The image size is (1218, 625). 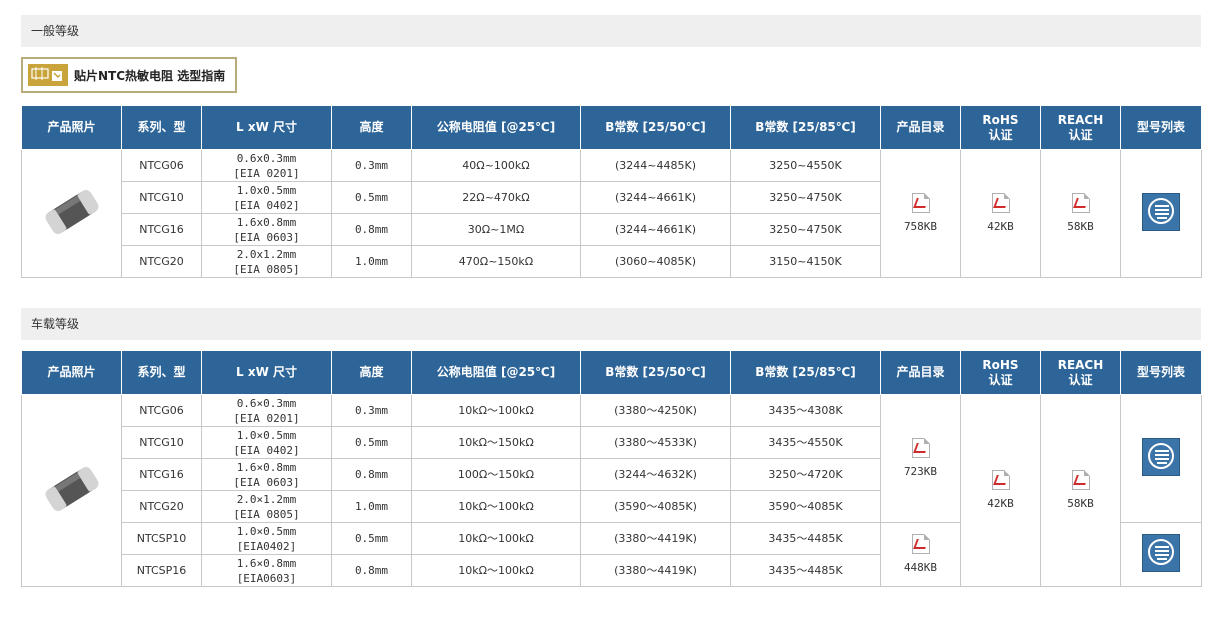 What do you see at coordinates (805, 165) in the screenshot?
I see `cell-b85: 3250~4550K` at bounding box center [805, 165].